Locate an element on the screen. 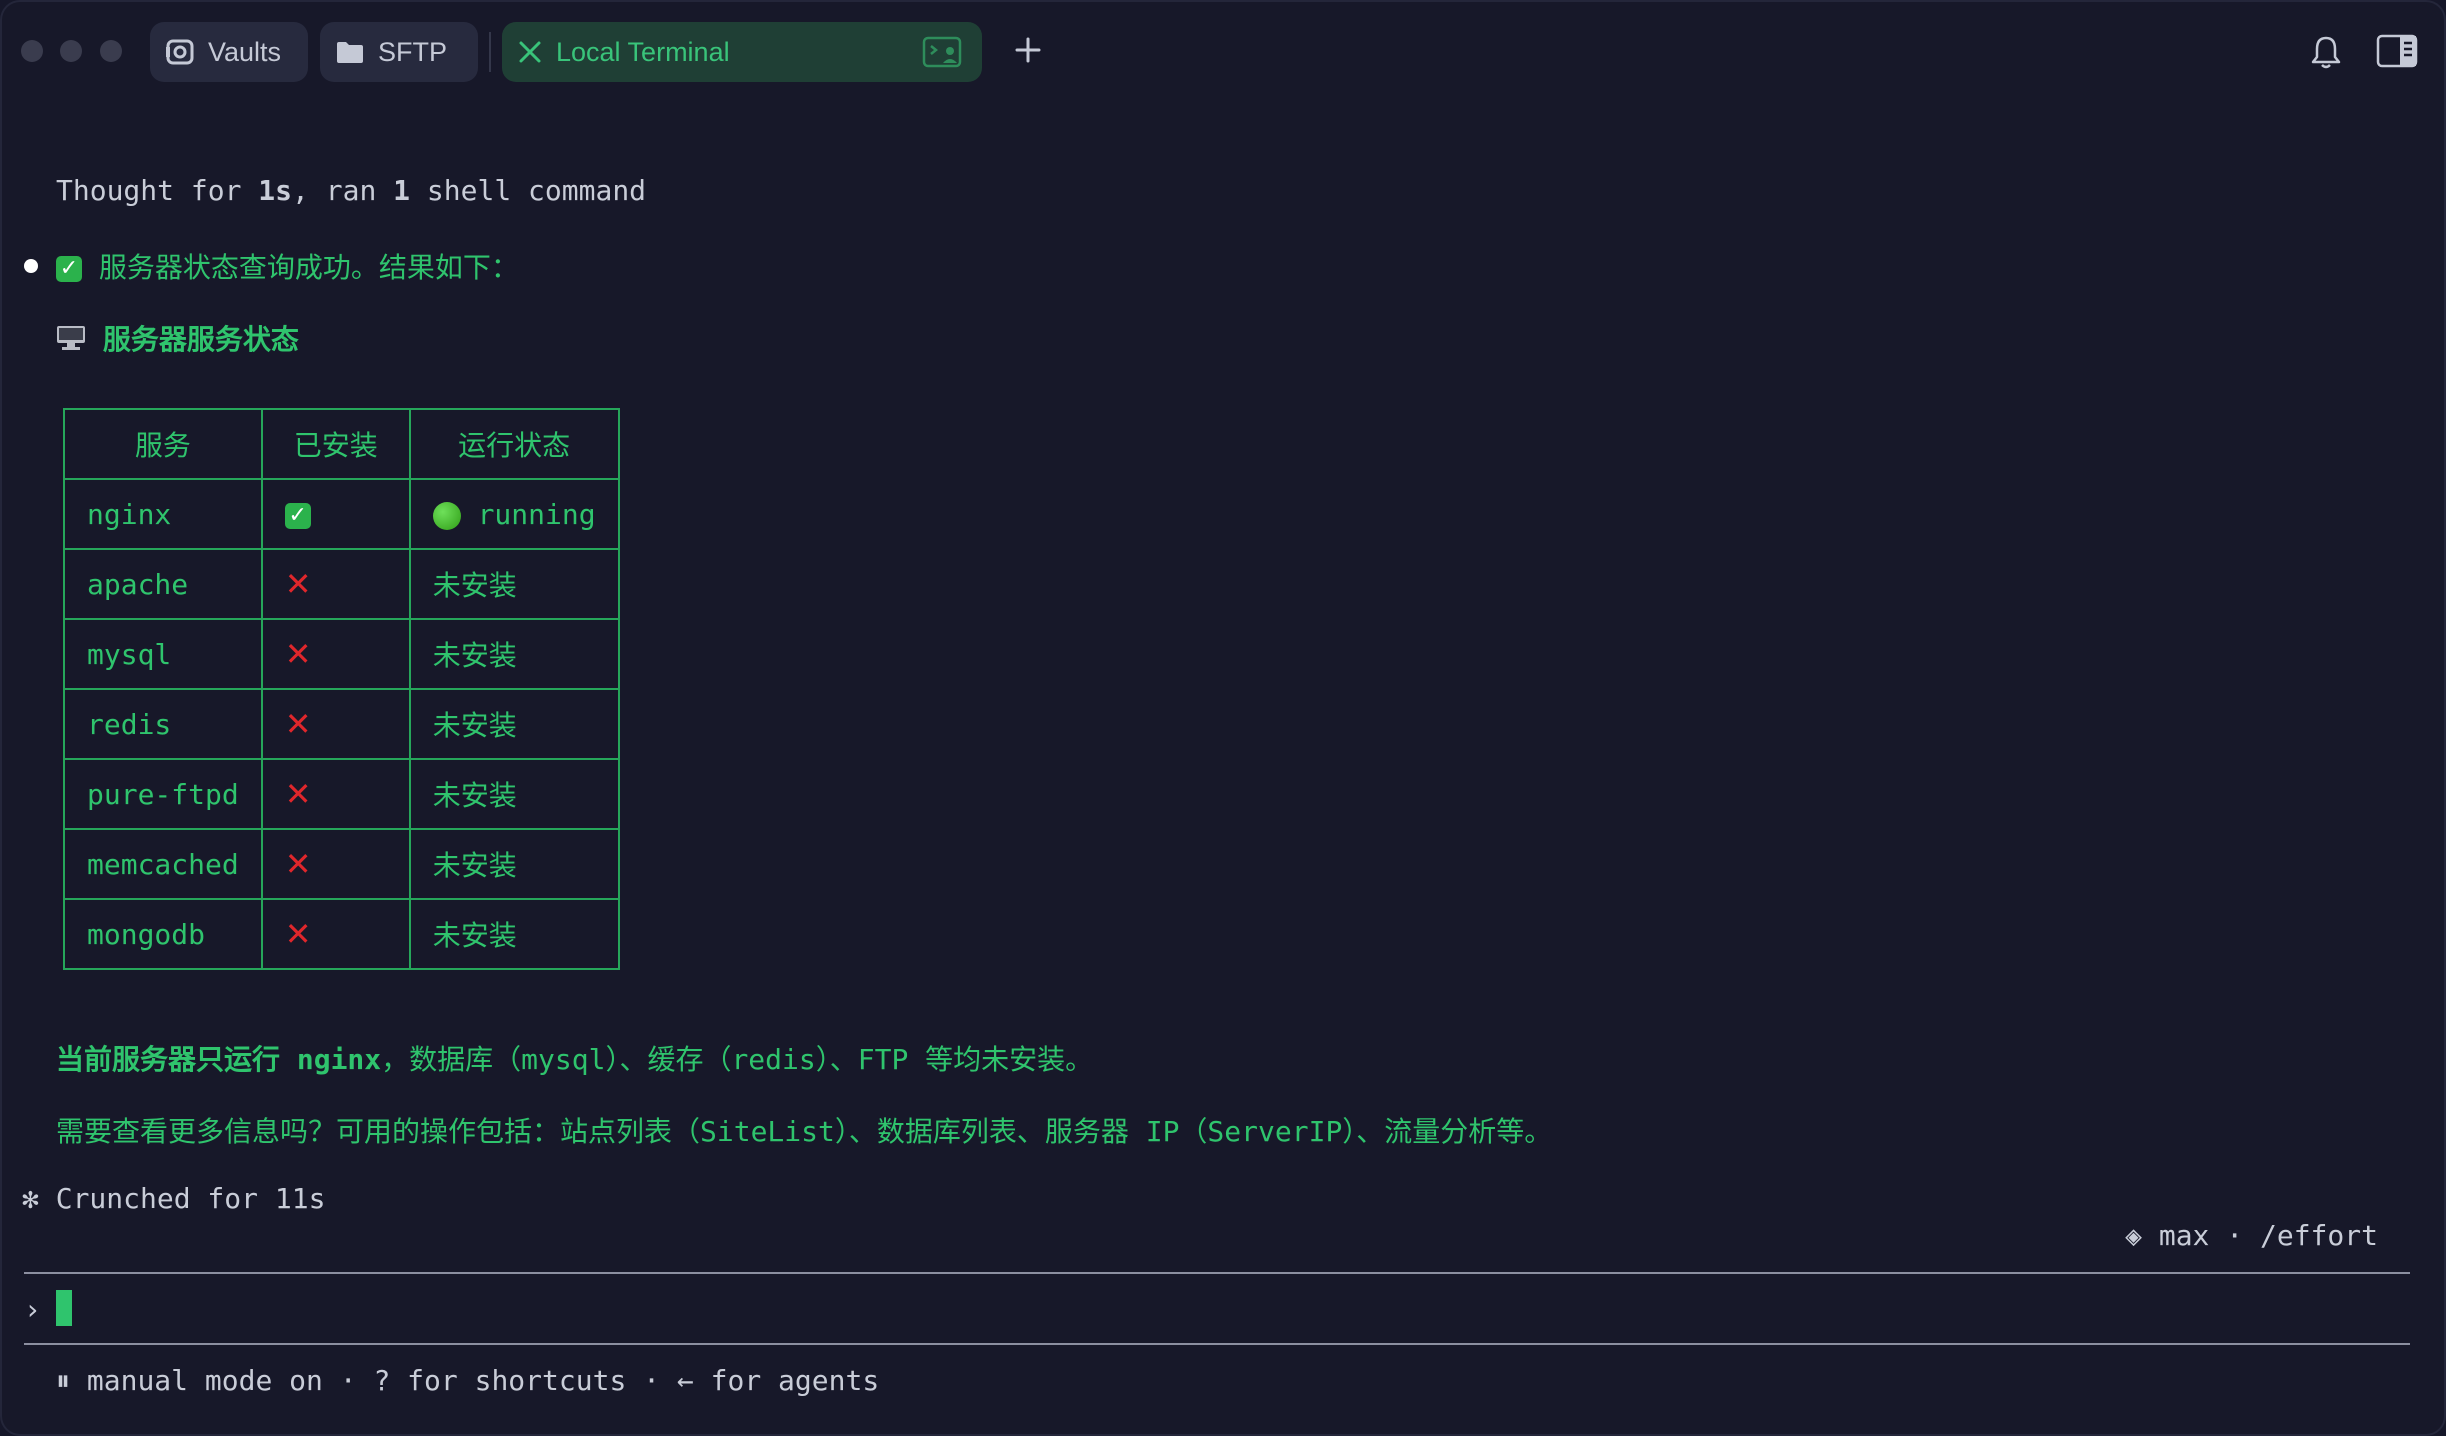  terminal-profile-icon is located at coordinates (942, 55).